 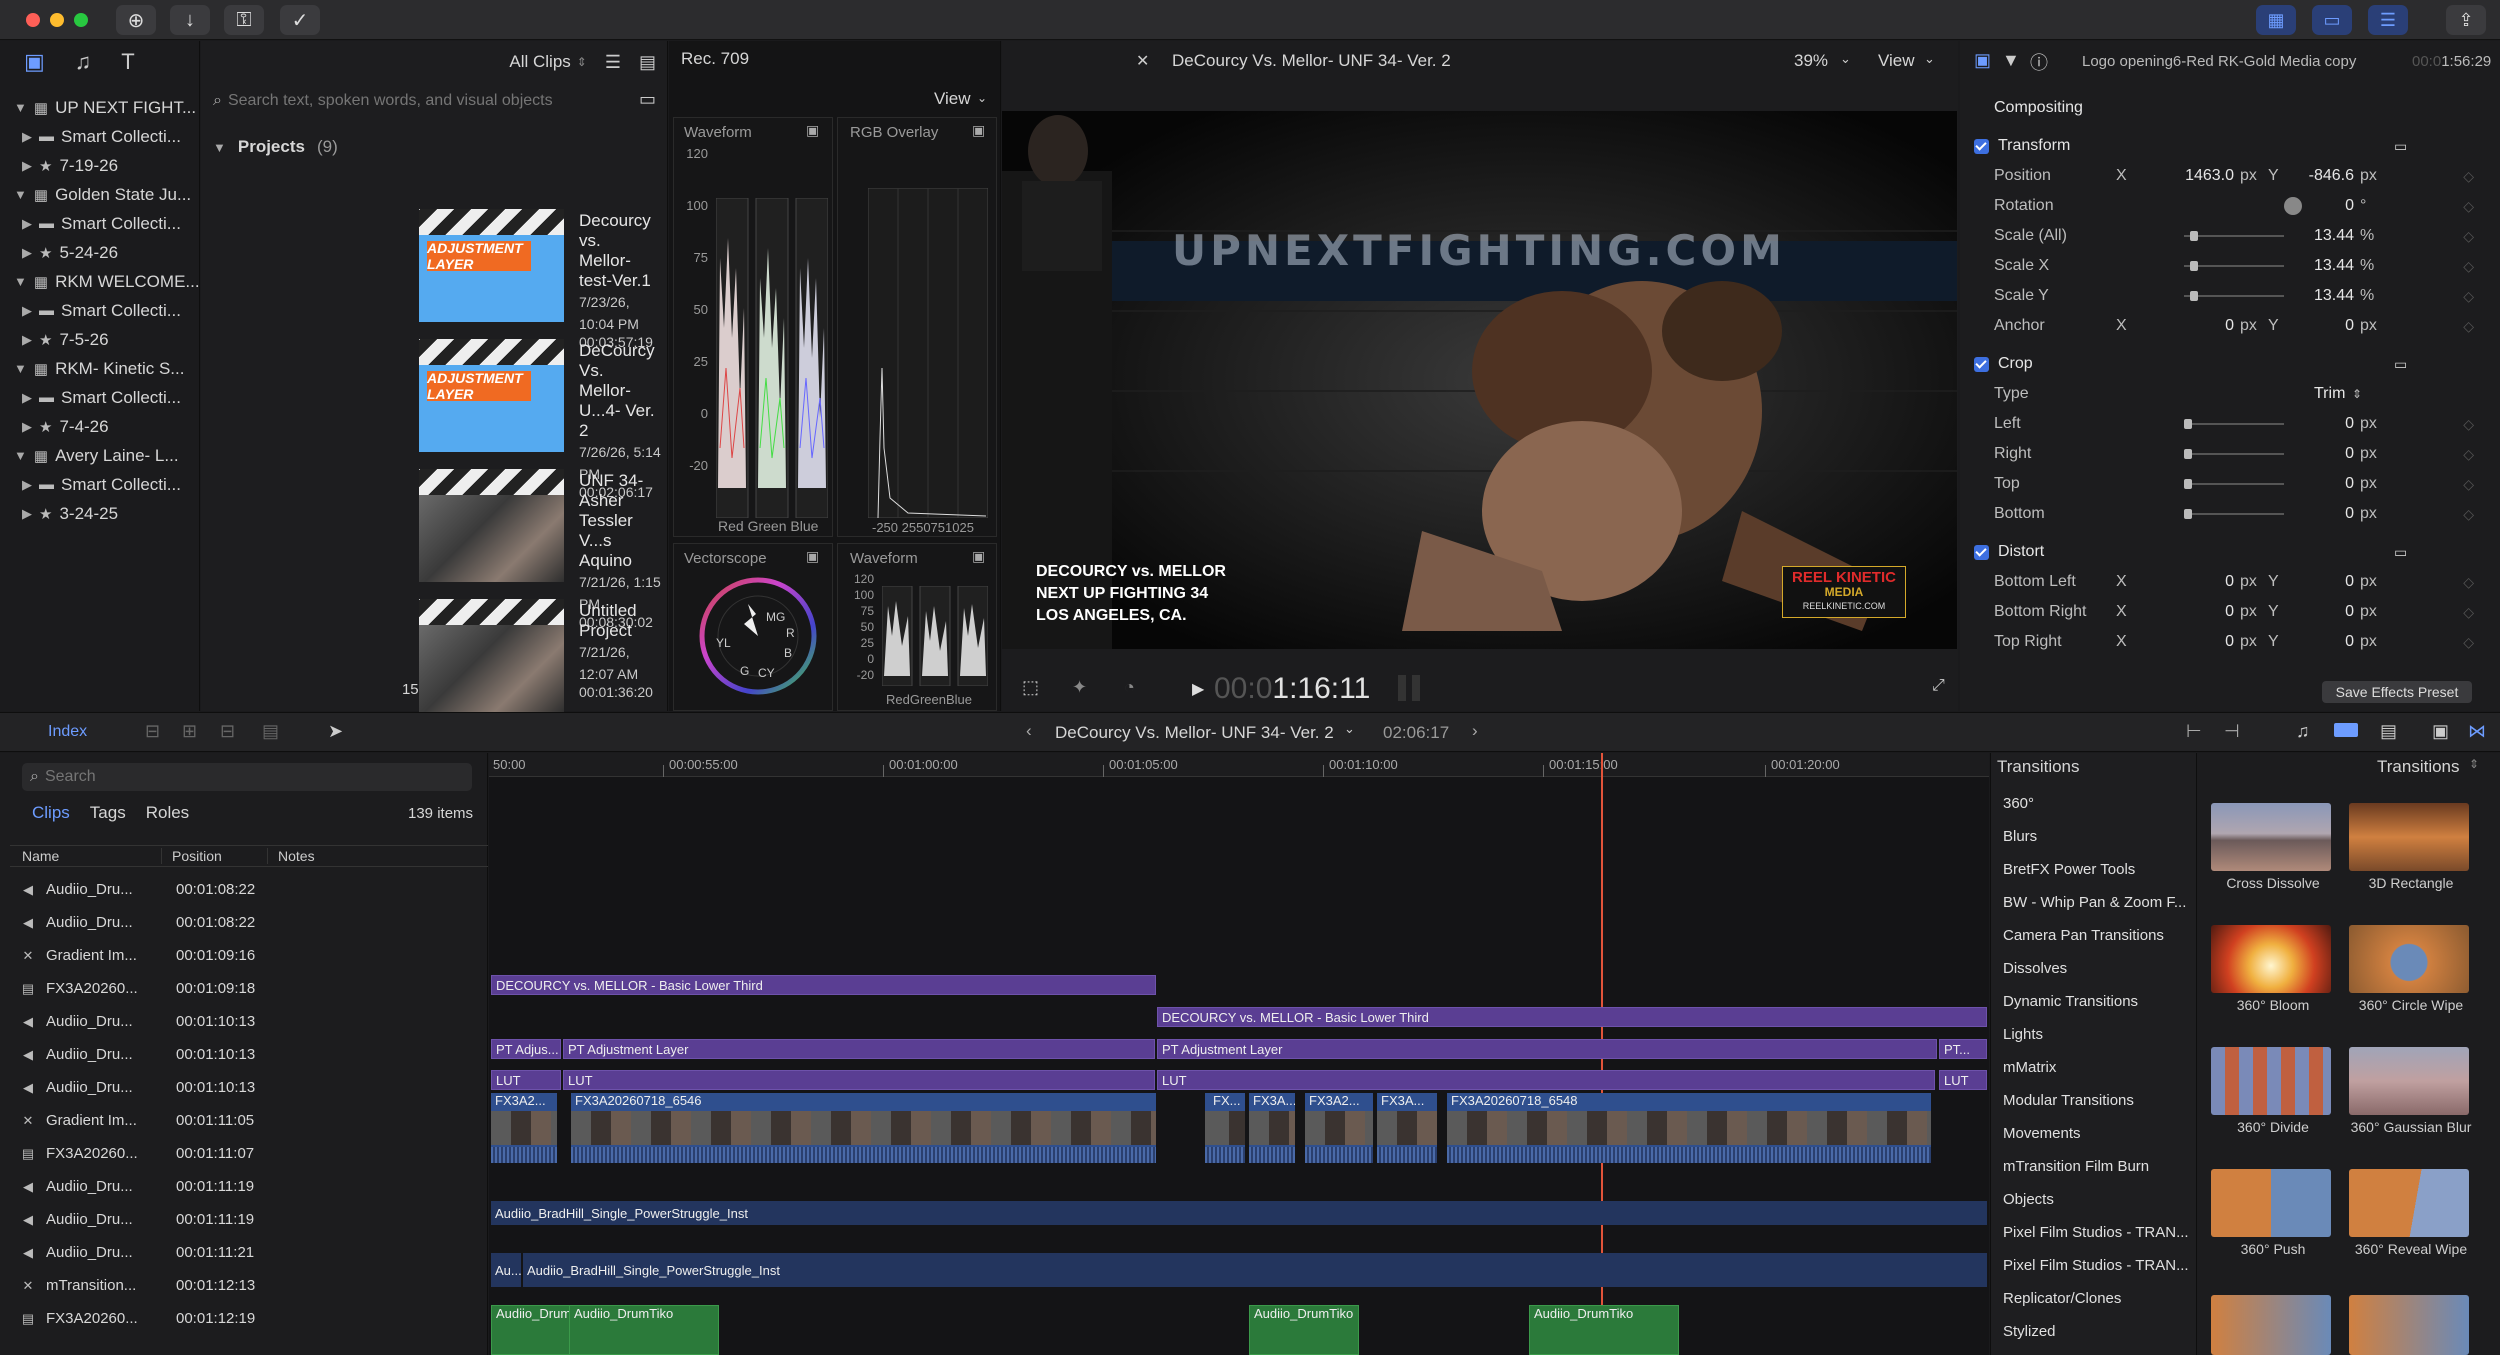 I want to click on clip-appearance-icon: ▤, so click(x=2388, y=731).